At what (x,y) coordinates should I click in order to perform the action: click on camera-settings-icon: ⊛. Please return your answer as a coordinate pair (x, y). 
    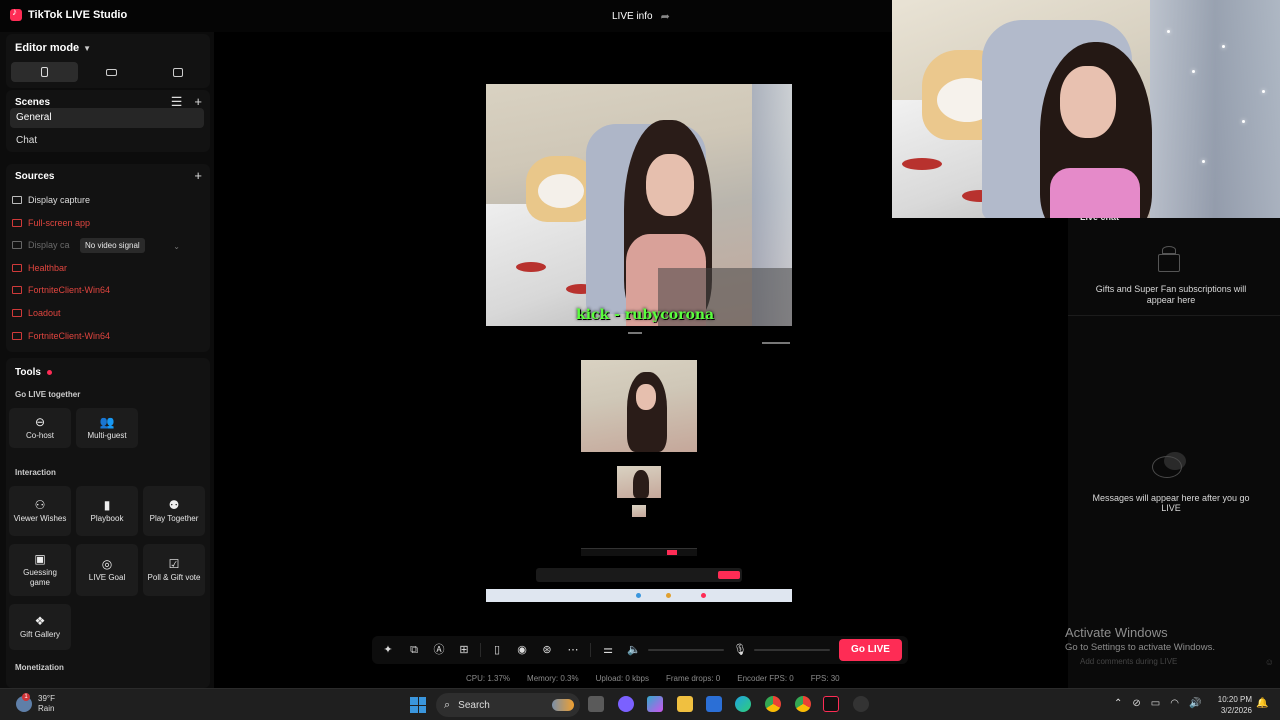
    Looking at the image, I should click on (547, 650).